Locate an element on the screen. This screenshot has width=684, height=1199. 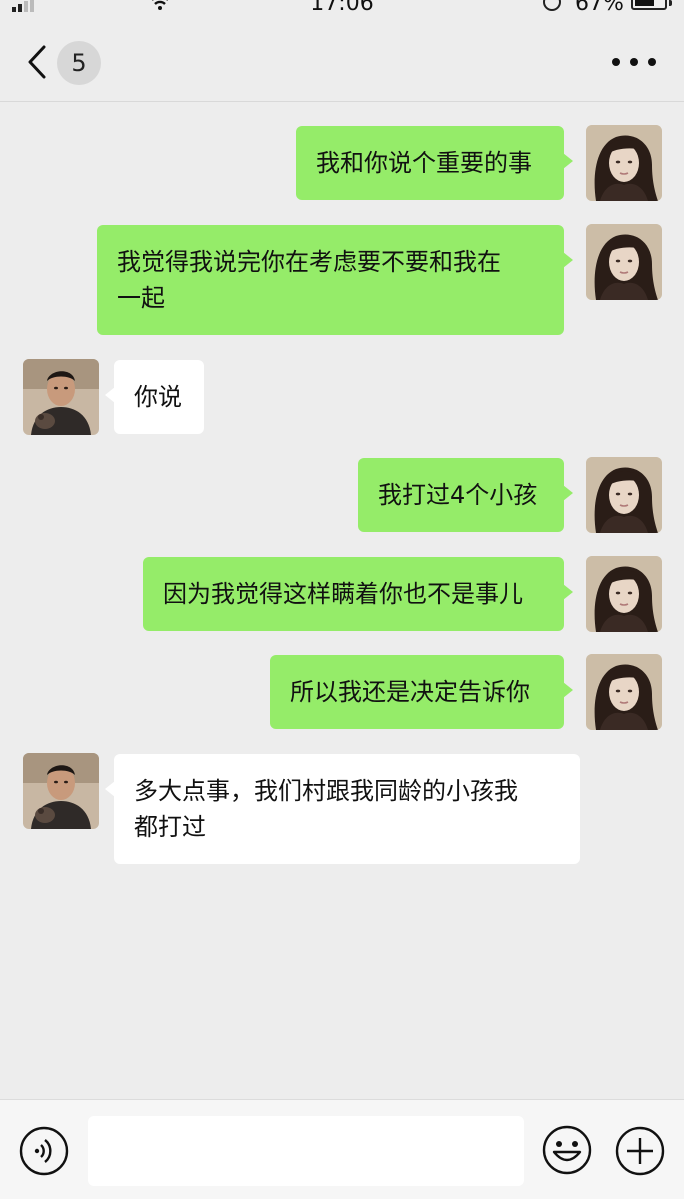
message-bubble: 我打过4个小孩 is located at coordinates (465, 495).